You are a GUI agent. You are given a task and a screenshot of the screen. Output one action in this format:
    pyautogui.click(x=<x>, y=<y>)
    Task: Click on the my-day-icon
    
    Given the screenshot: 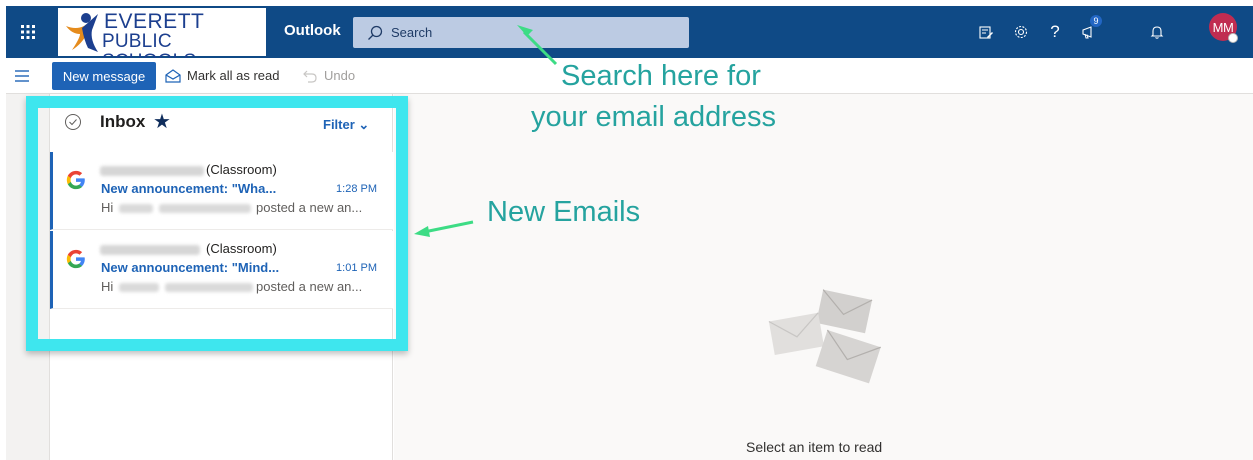 What is the action you would take?
    pyautogui.click(x=986, y=32)
    